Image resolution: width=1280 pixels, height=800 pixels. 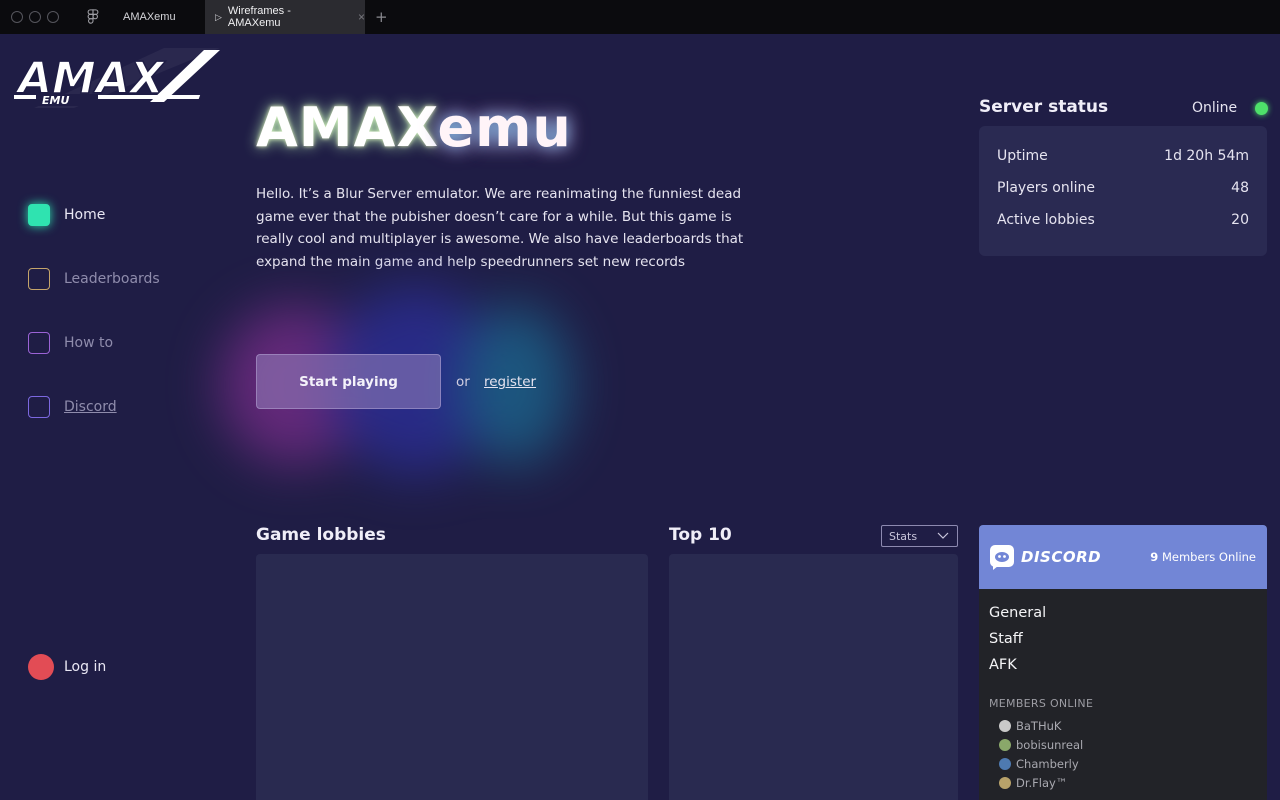 What do you see at coordinates (1123, 644) in the screenshot?
I see `channel-staff: Staff` at bounding box center [1123, 644].